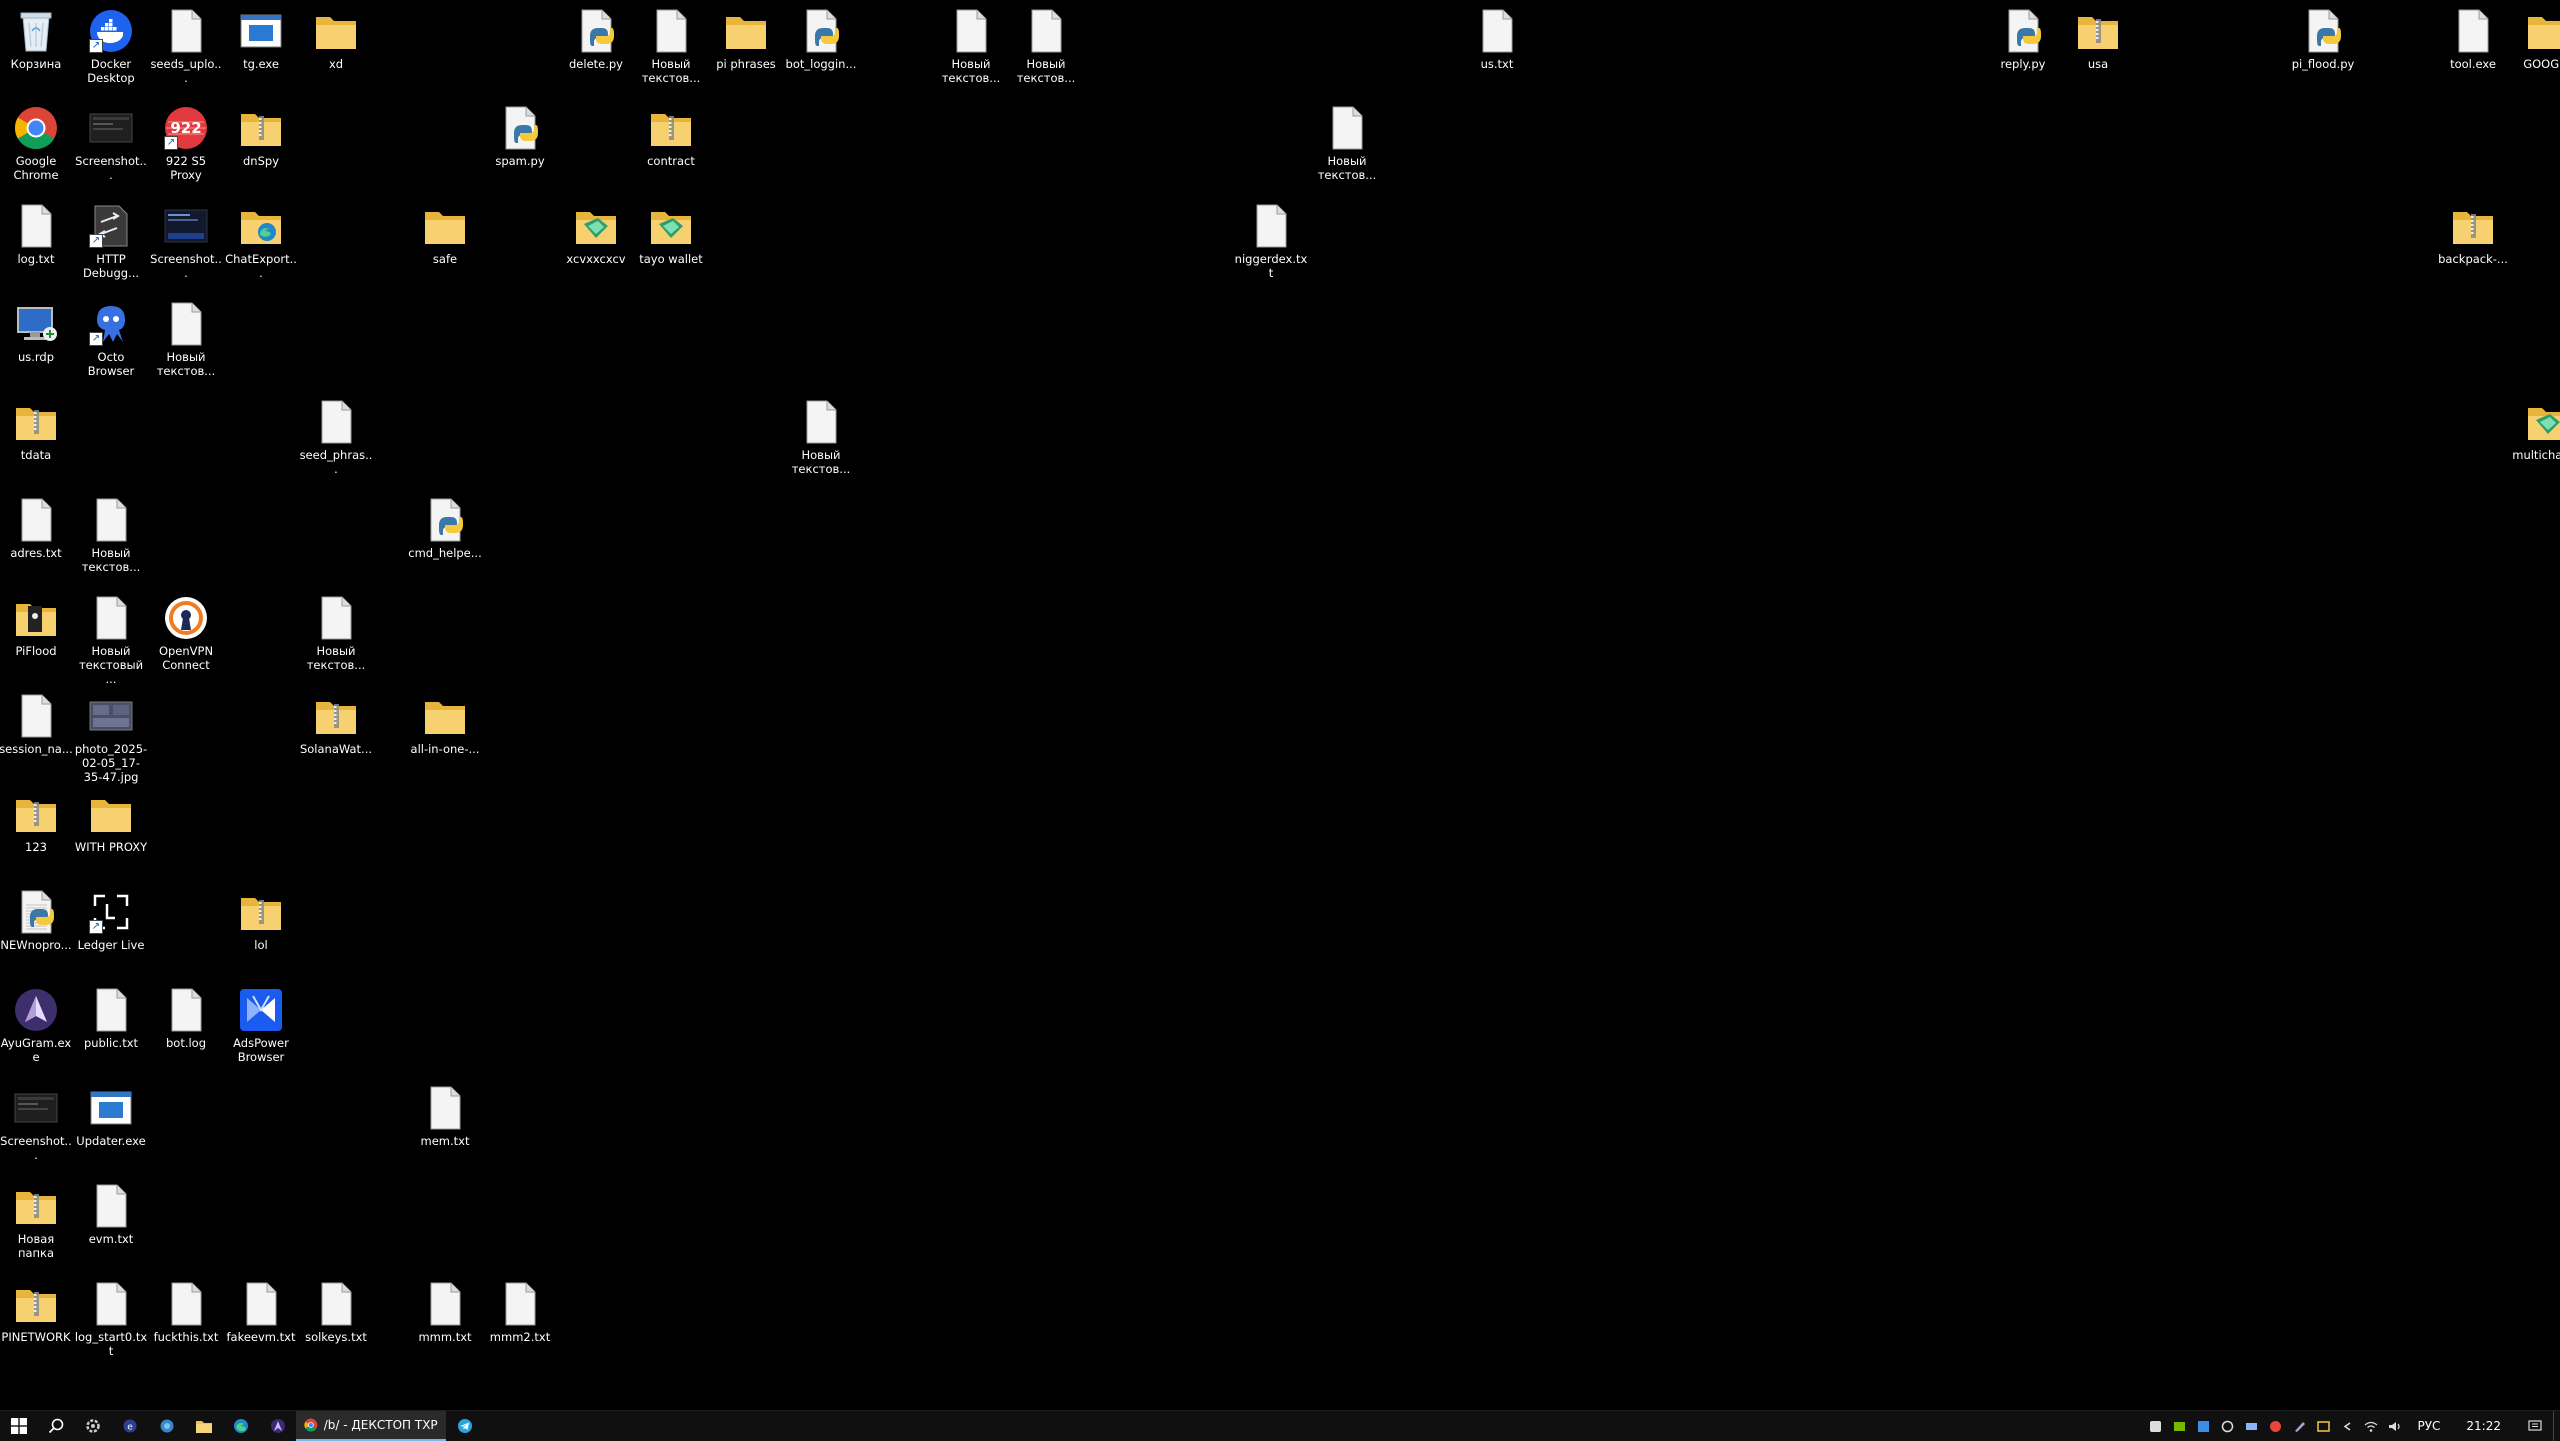 The image size is (2560, 1441). I want to click on red-app-icon, so click(2275, 1426).